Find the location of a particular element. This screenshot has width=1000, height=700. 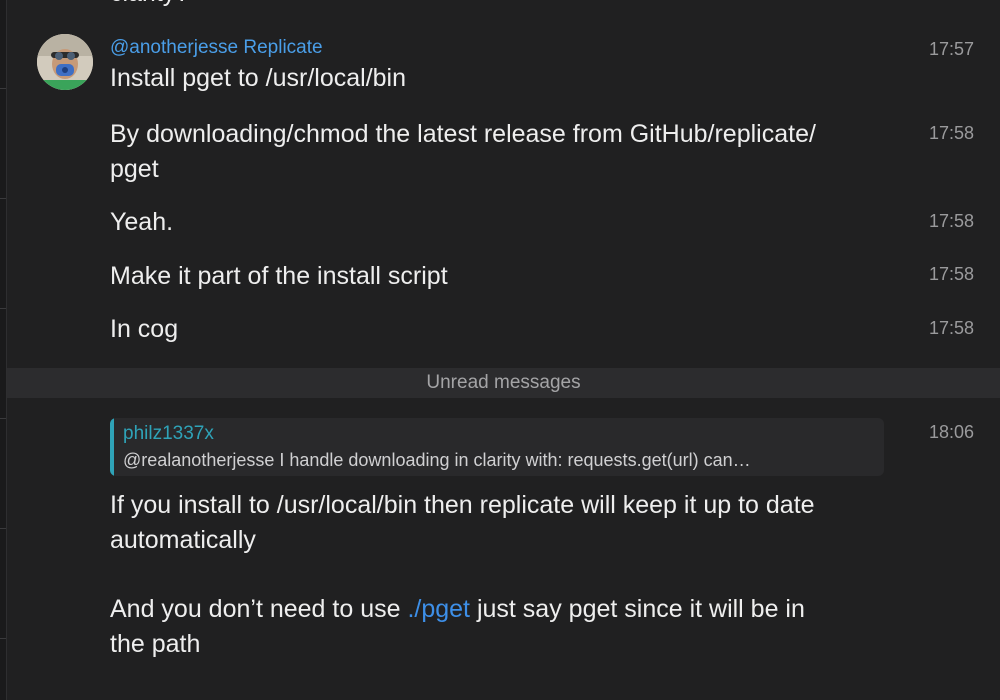

message-text-segment: And you don’t need to use is located at coordinates (259, 609).